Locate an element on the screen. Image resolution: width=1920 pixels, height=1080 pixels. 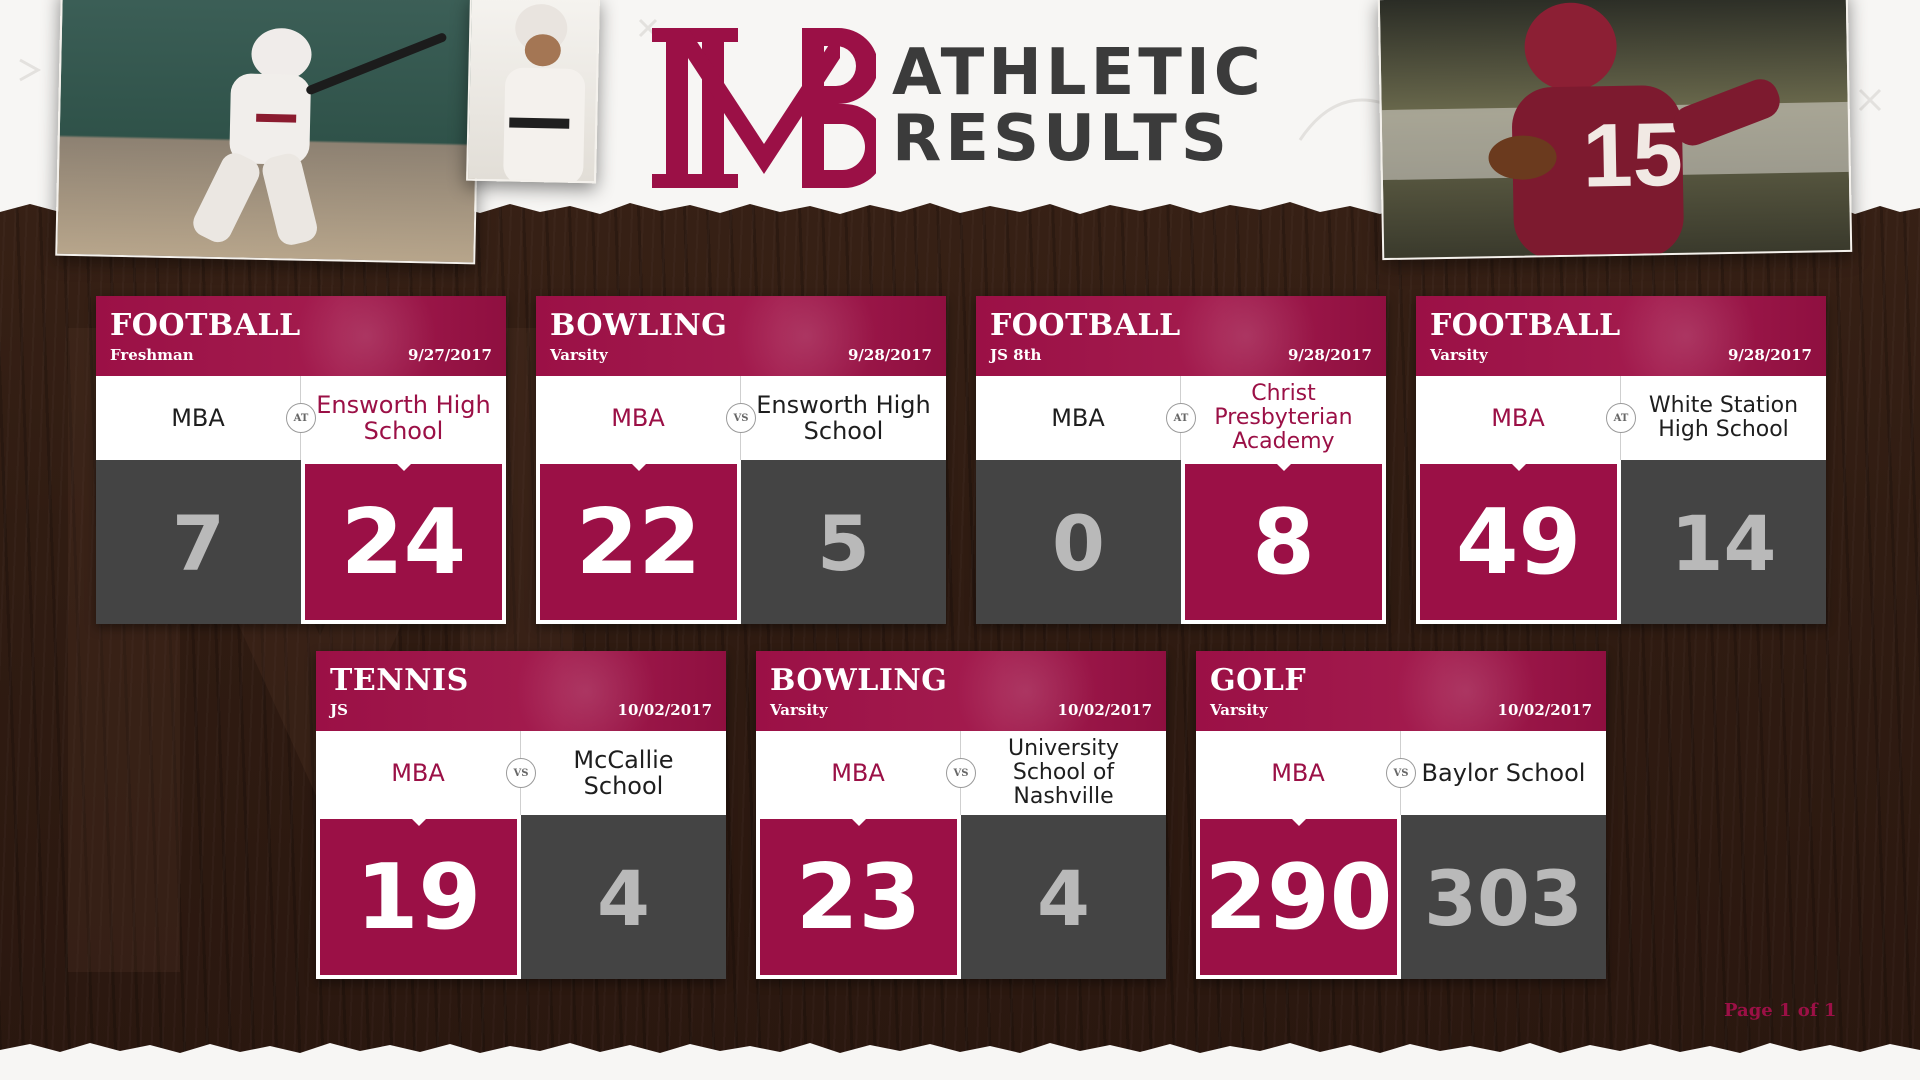
away-score-value: 8 is located at coordinates (1283, 542).